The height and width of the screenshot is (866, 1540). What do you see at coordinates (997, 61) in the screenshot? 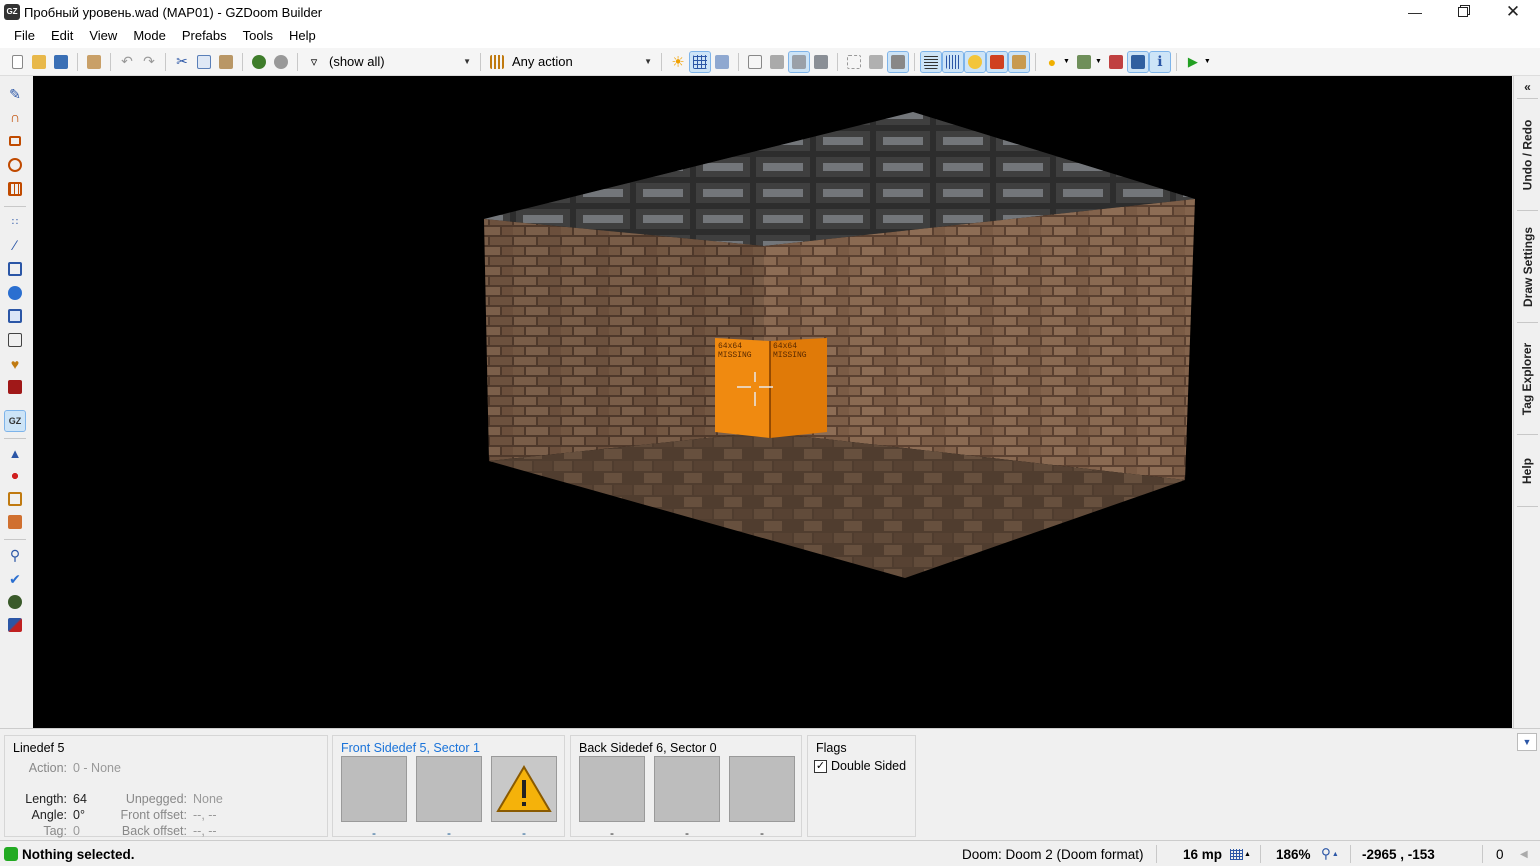
I see `render-models-button` at bounding box center [997, 61].